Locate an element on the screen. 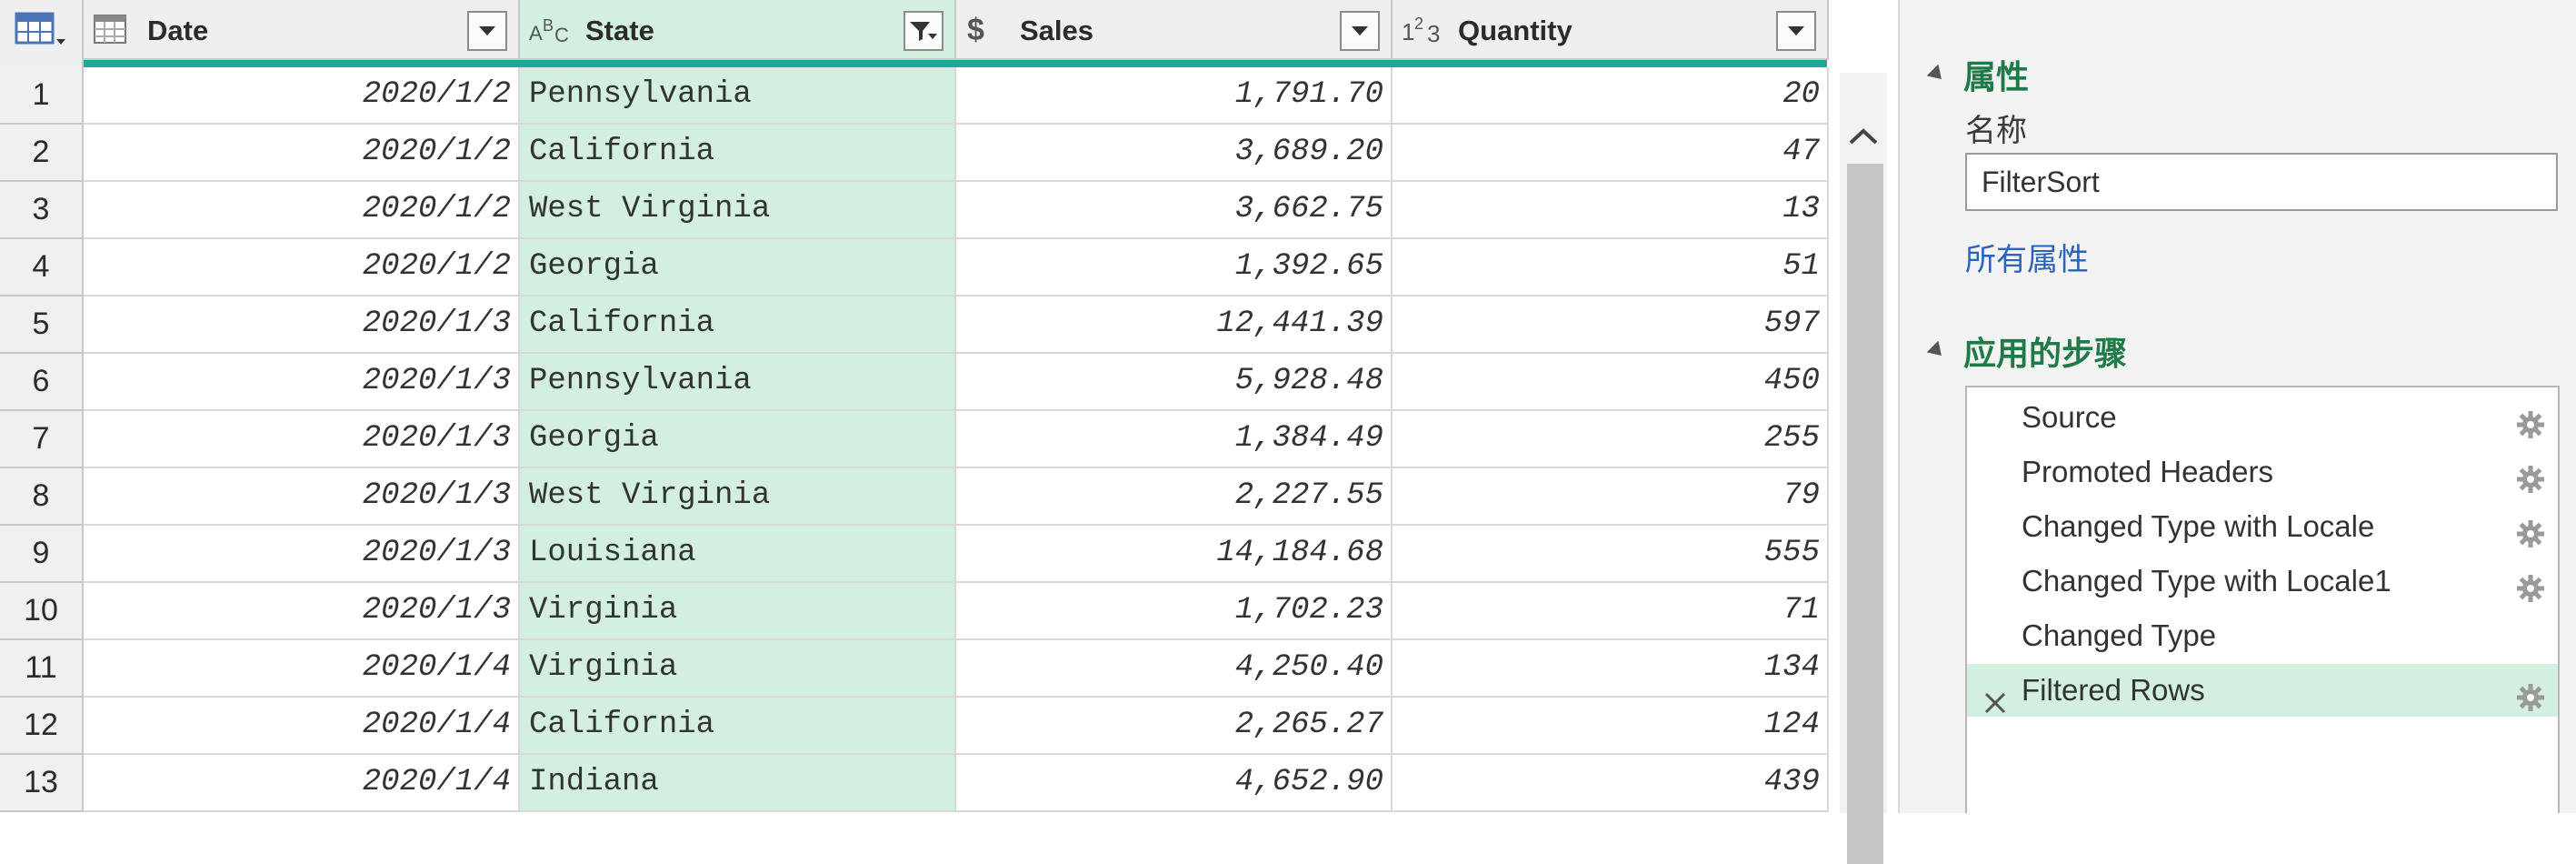 This screenshot has width=2576, height=864. cell-quantity: 20 is located at coordinates (1611, 96).